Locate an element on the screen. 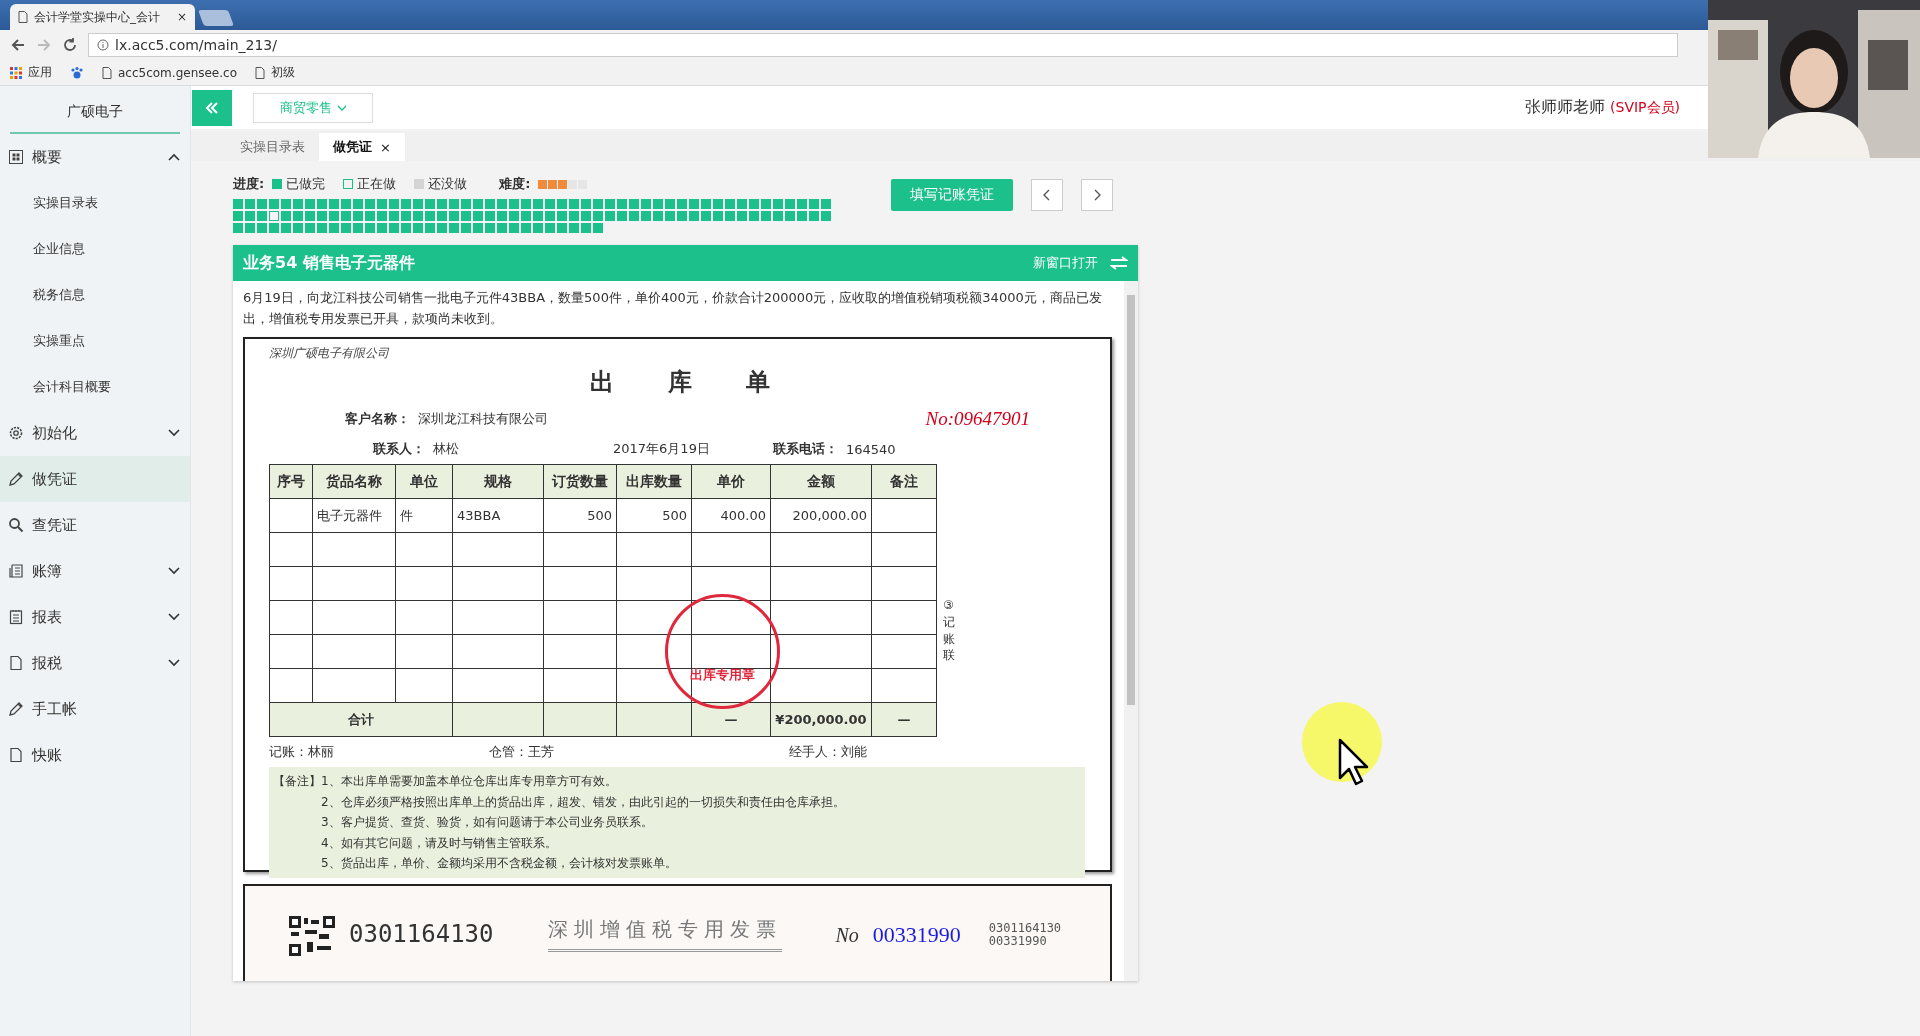 The width and height of the screenshot is (1920, 1036). browser-tab: 会计学堂实操中心_会计 × is located at coordinates (102, 17).